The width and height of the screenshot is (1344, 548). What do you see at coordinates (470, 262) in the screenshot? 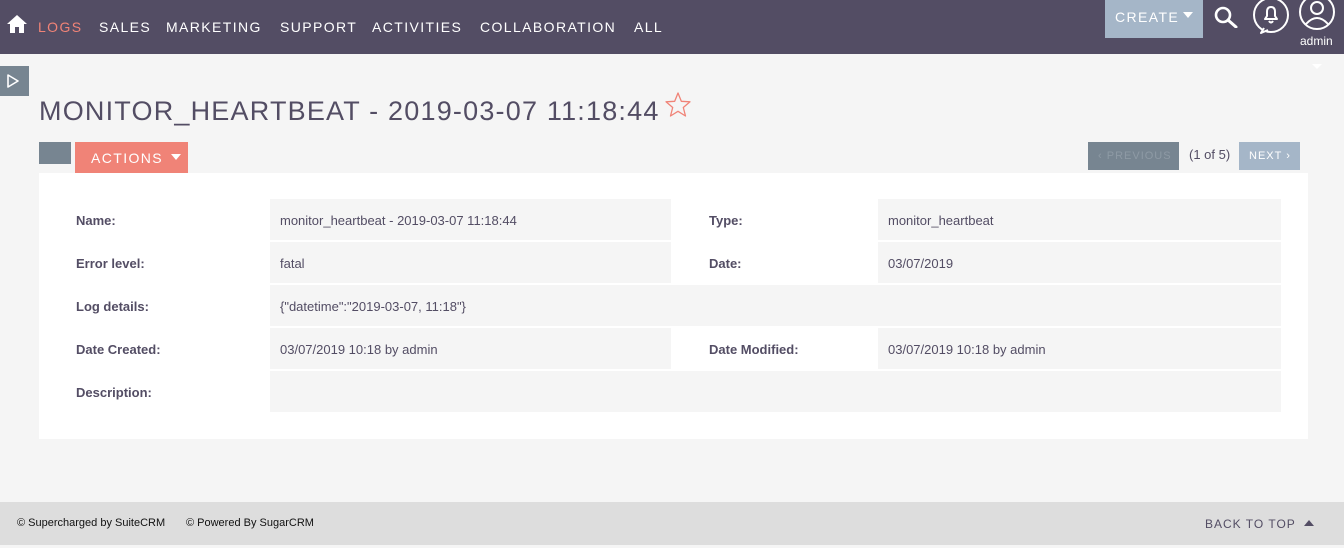
I see `error-level-value: fatal` at bounding box center [470, 262].